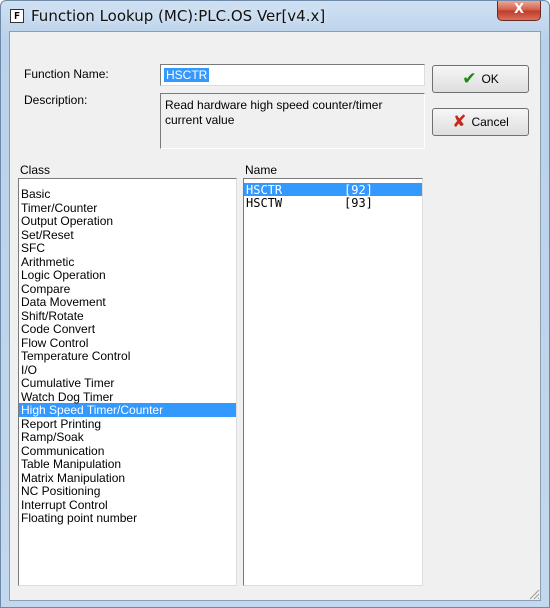  Describe the element at coordinates (66, 74) in the screenshot. I see `function-name-label: Function Name:` at that location.